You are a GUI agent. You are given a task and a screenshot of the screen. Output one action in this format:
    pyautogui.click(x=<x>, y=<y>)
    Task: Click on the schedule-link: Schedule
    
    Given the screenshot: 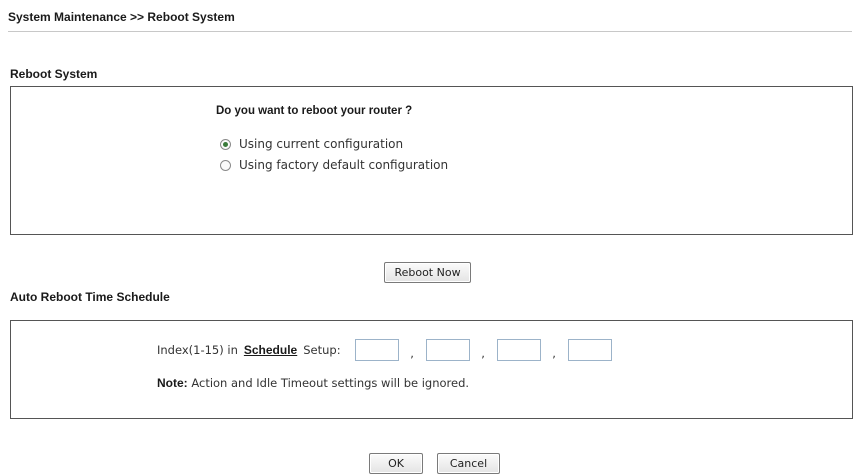 What is the action you would take?
    pyautogui.click(x=270, y=350)
    